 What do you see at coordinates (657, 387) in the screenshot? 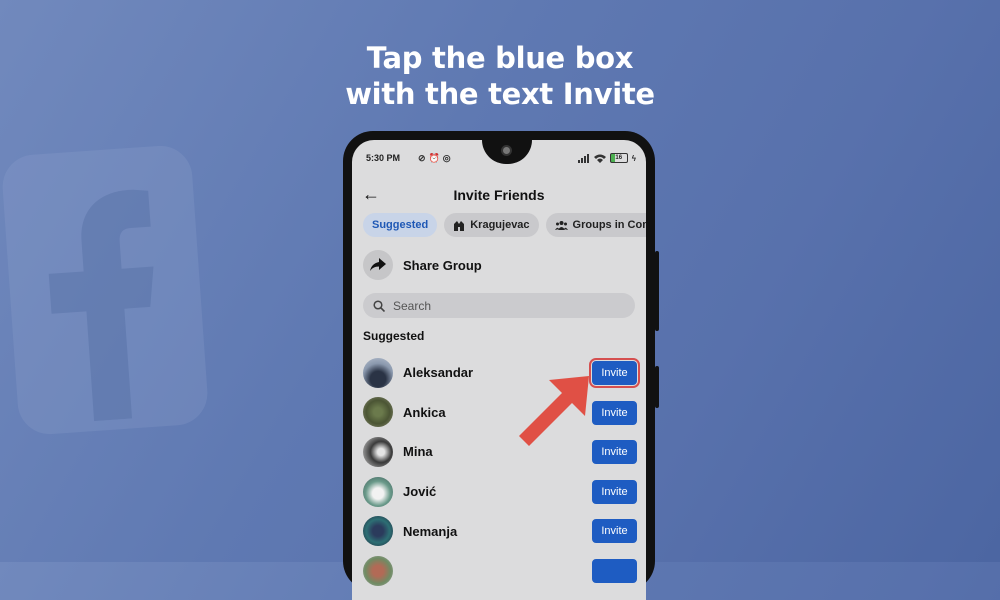
I see `power-button` at bounding box center [657, 387].